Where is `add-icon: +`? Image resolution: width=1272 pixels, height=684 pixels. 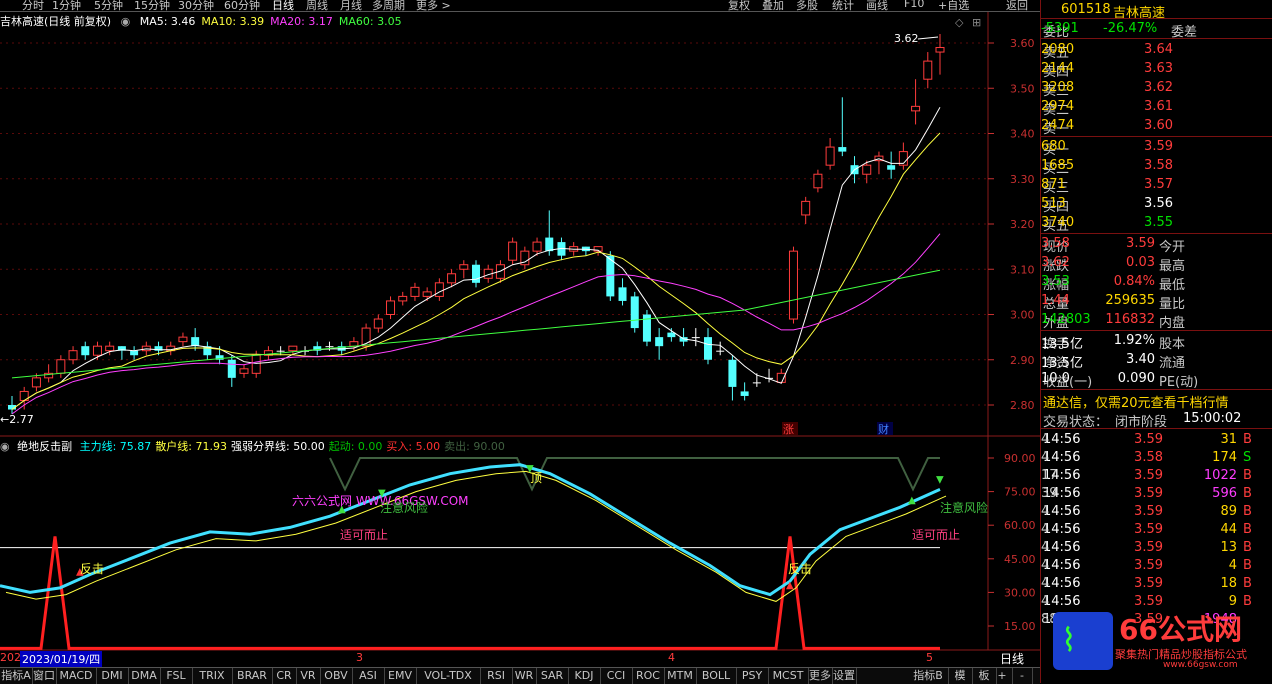
add-icon: + is located at coordinates (1002, 676).